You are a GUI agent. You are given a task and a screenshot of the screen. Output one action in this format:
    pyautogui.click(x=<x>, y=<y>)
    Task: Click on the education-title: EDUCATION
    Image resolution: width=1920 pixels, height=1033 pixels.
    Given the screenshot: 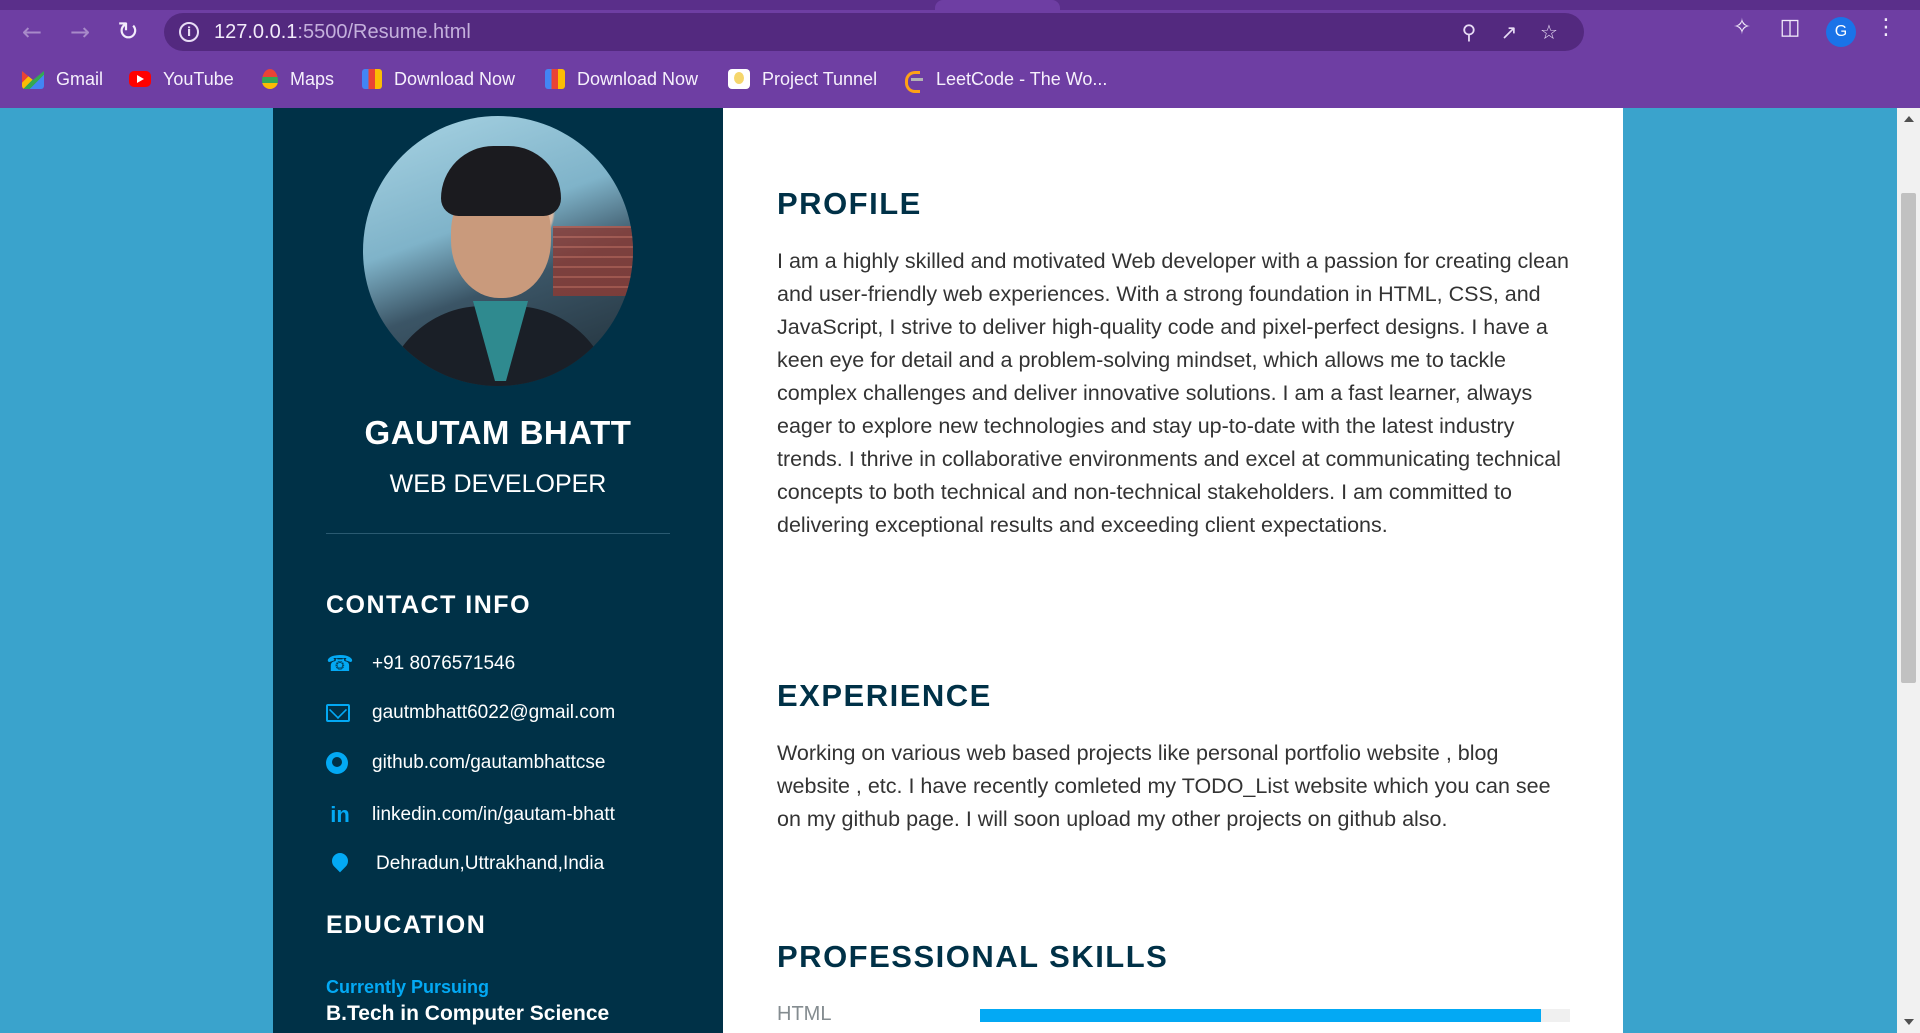 What is the action you would take?
    pyautogui.click(x=406, y=925)
    